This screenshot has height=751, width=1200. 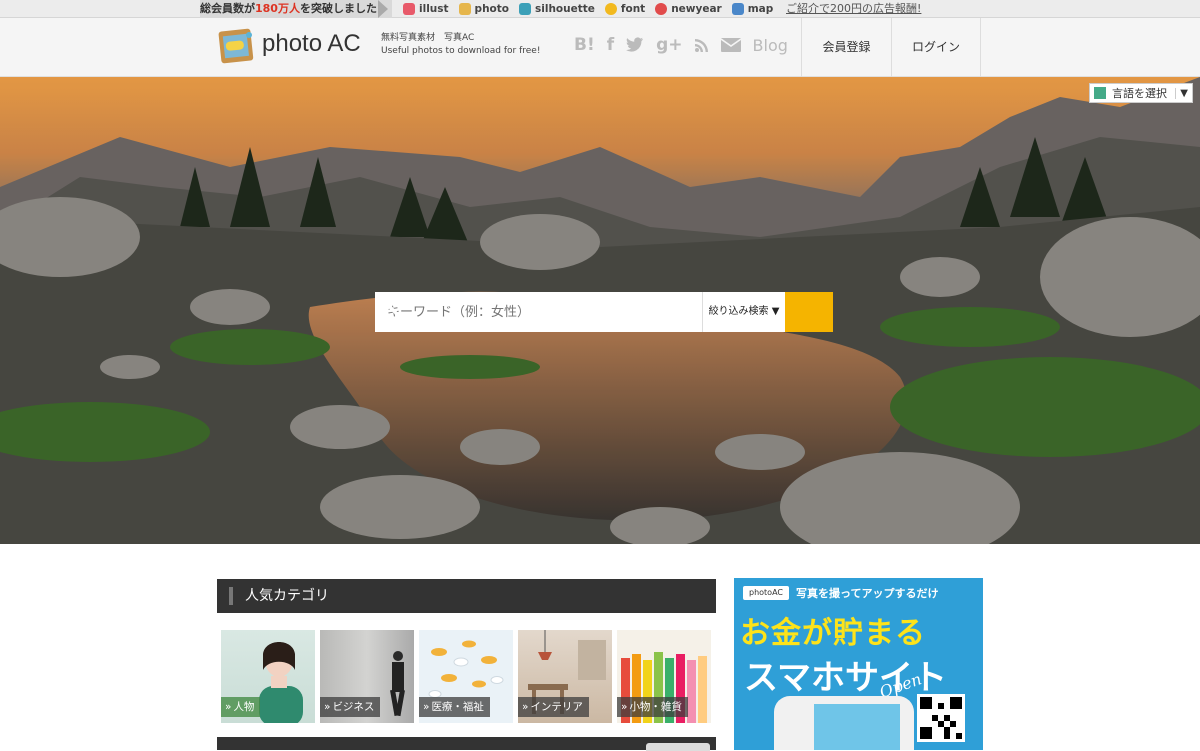 I want to click on category-label: » ビジネス, so click(x=350, y=707).